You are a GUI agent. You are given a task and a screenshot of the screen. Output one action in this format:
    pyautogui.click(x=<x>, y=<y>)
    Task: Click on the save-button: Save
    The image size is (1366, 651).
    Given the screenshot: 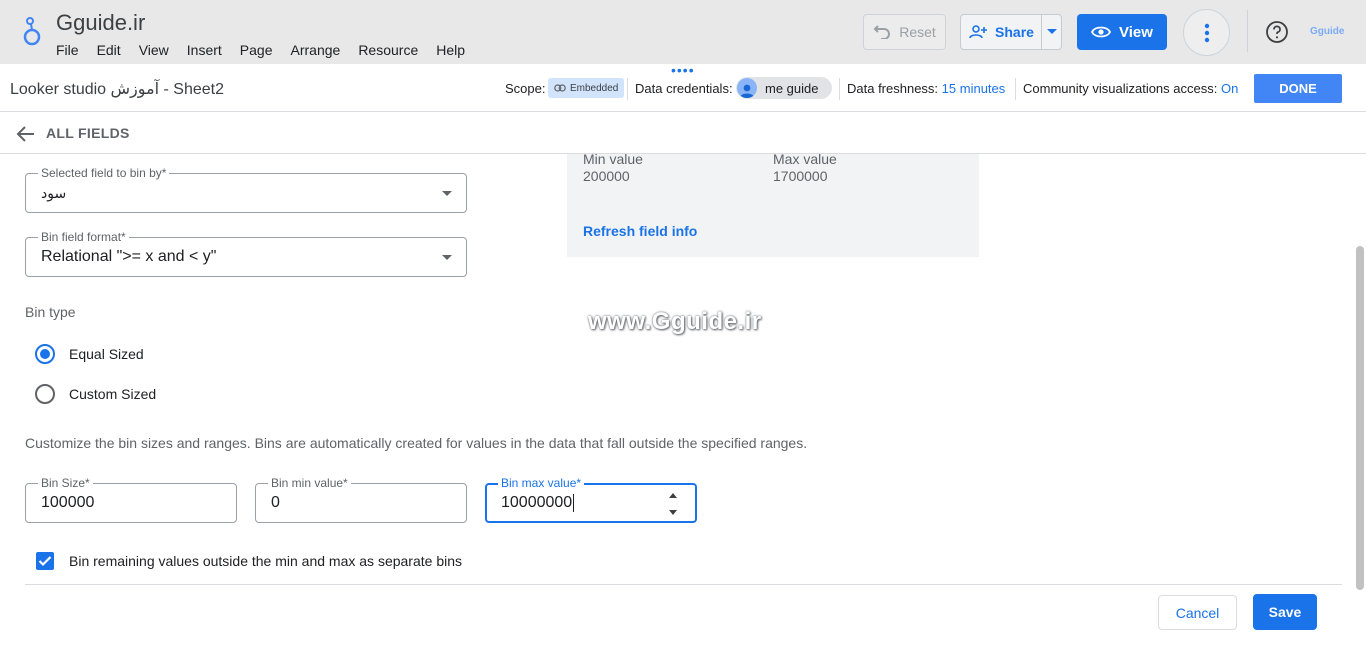 What is the action you would take?
    pyautogui.click(x=1285, y=612)
    